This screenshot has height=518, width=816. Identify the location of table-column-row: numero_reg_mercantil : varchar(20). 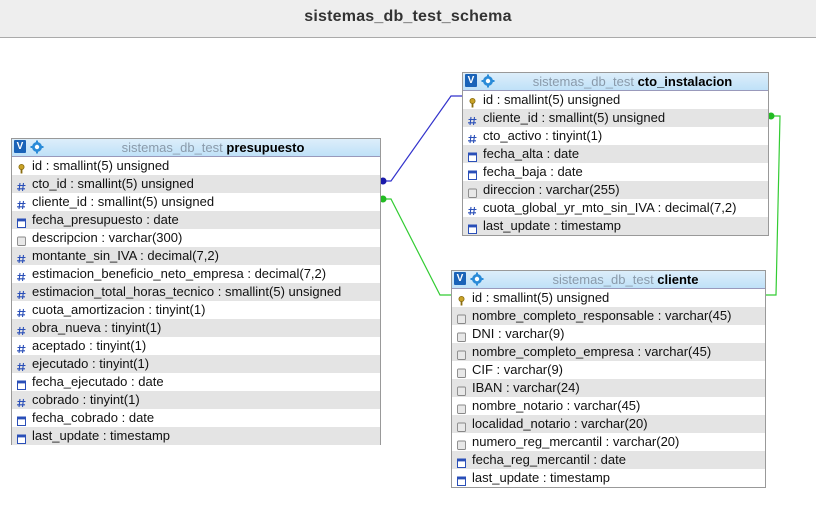
(608, 442).